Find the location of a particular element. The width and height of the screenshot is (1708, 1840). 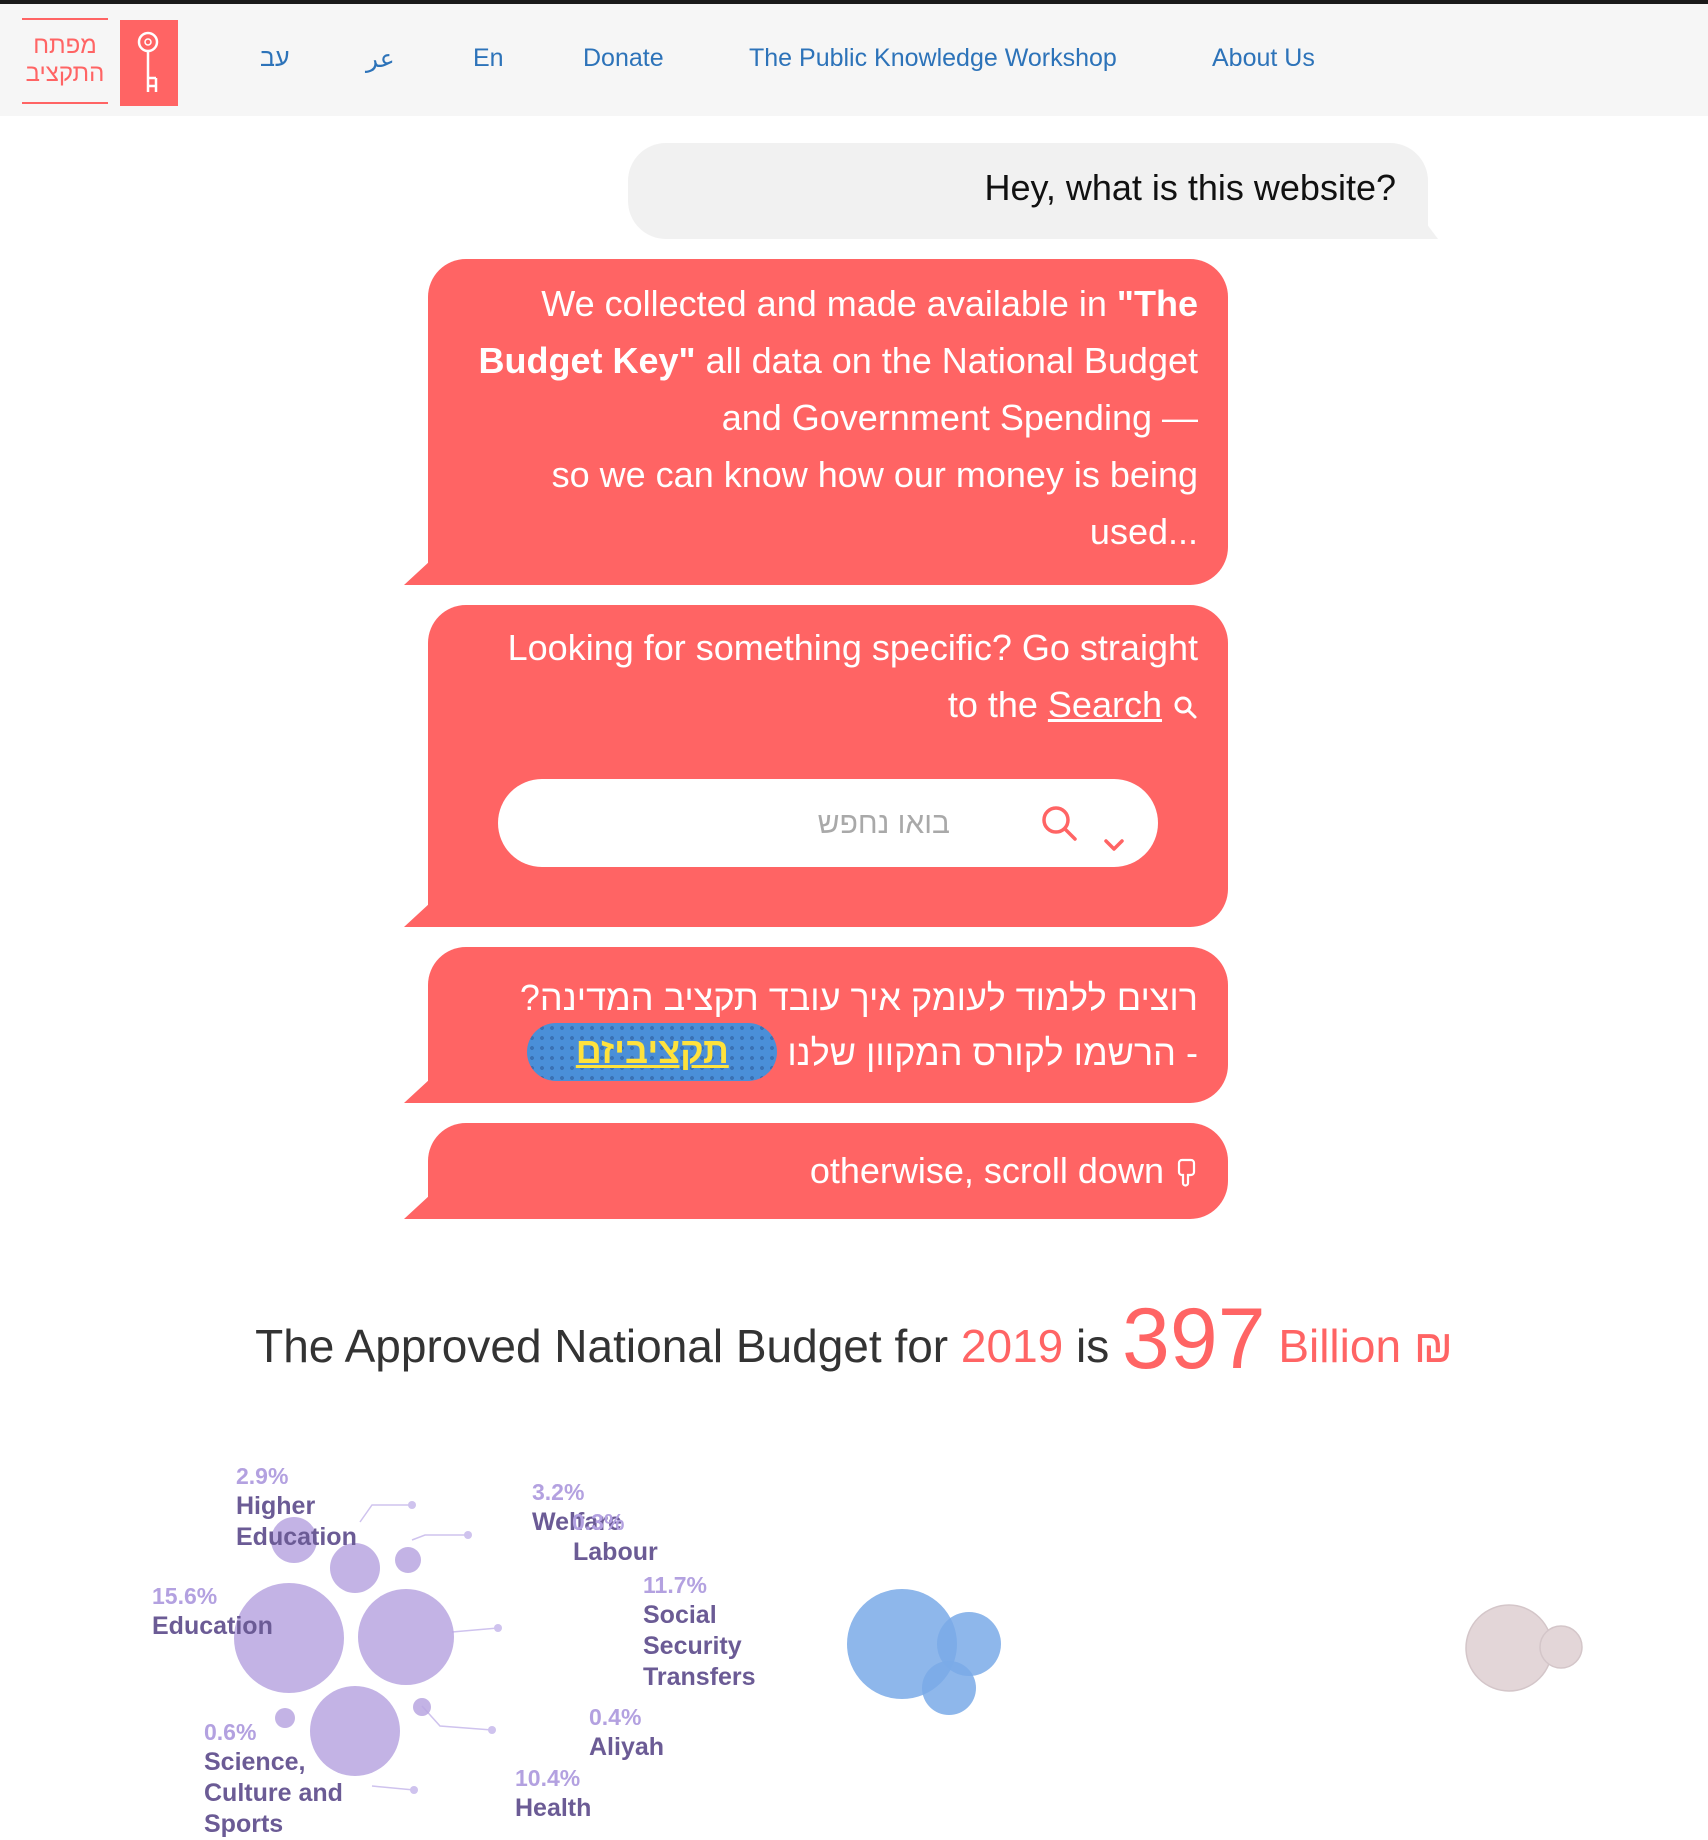

education-pct: 15.6% is located at coordinates (185, 1596).